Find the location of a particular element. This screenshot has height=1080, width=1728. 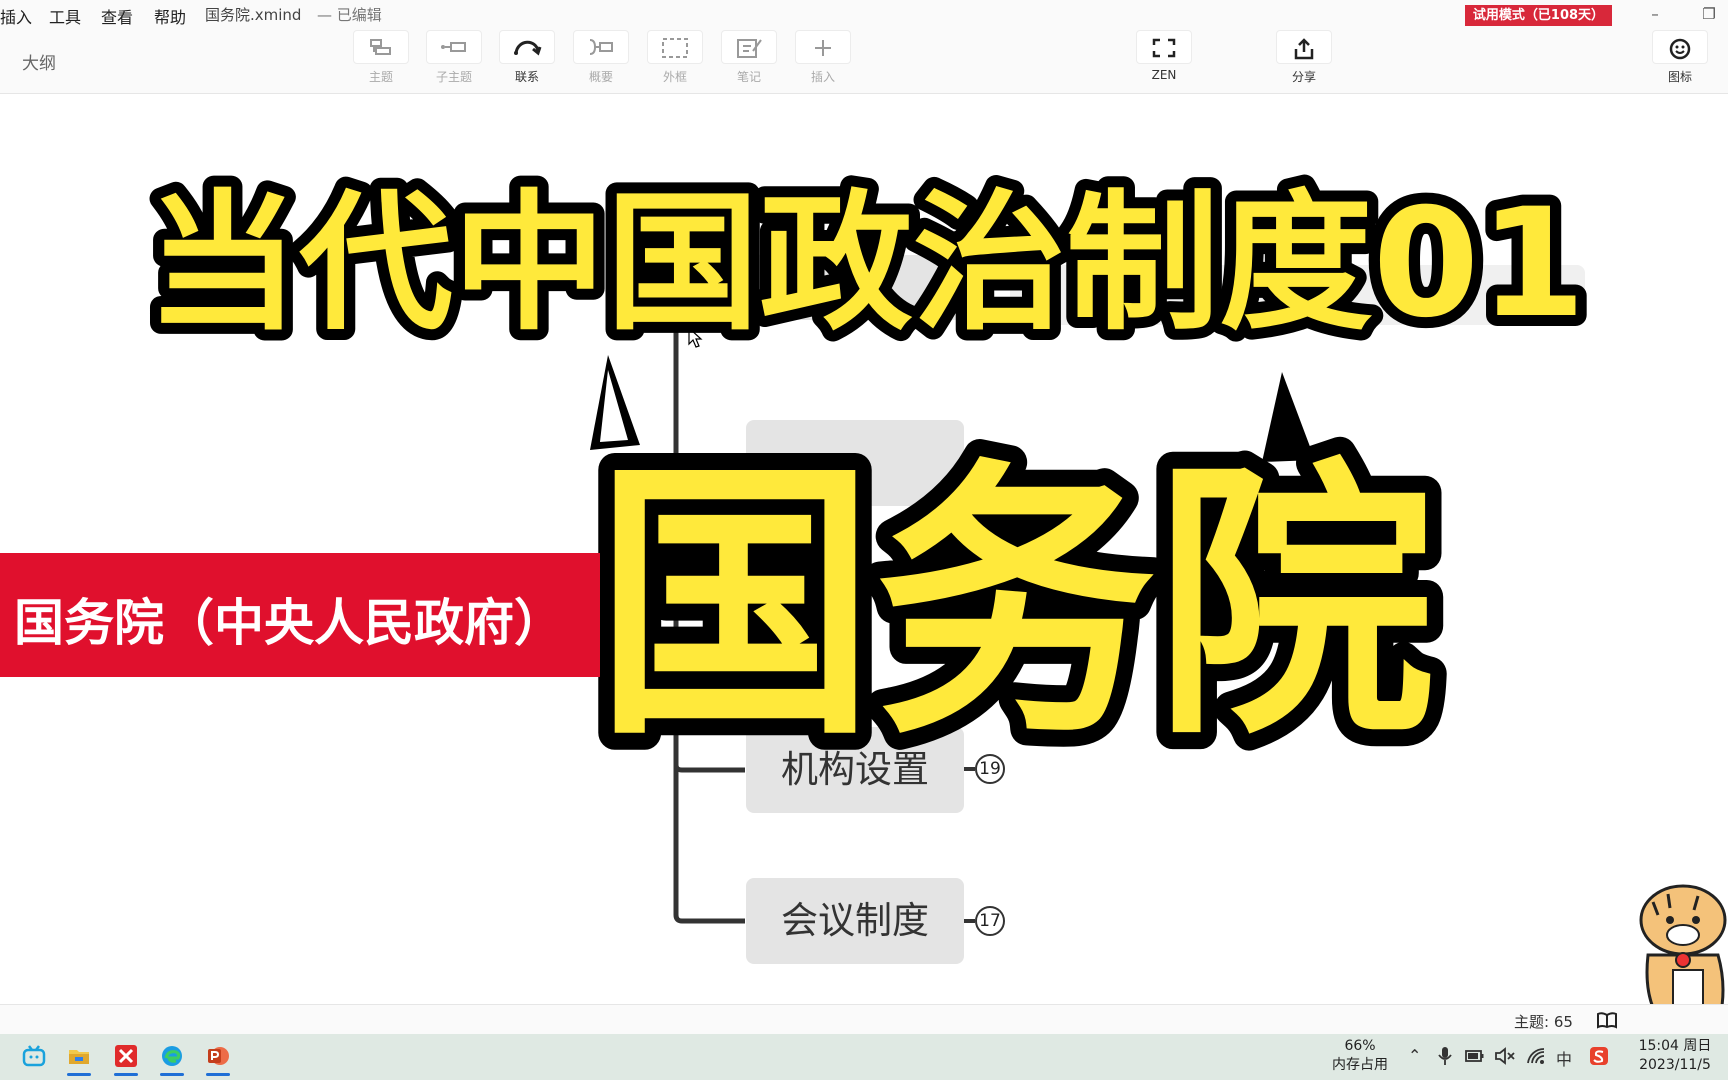

taskbar-file-explorer is located at coordinates (79, 1057).